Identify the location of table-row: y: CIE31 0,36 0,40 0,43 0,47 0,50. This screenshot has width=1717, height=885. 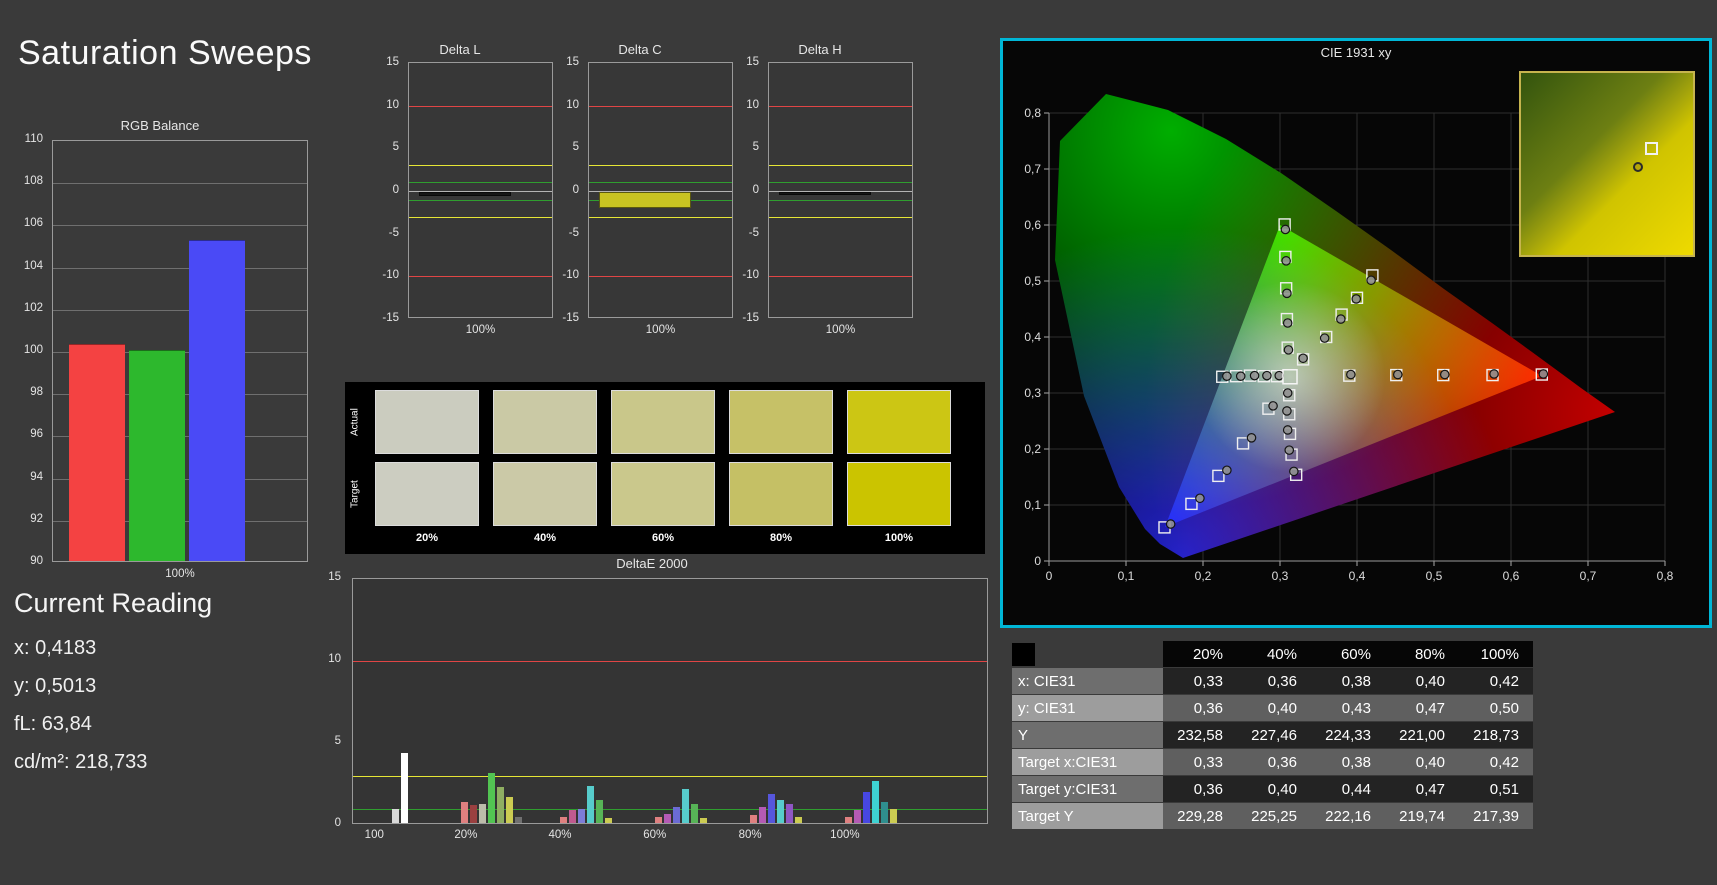
(1272, 708).